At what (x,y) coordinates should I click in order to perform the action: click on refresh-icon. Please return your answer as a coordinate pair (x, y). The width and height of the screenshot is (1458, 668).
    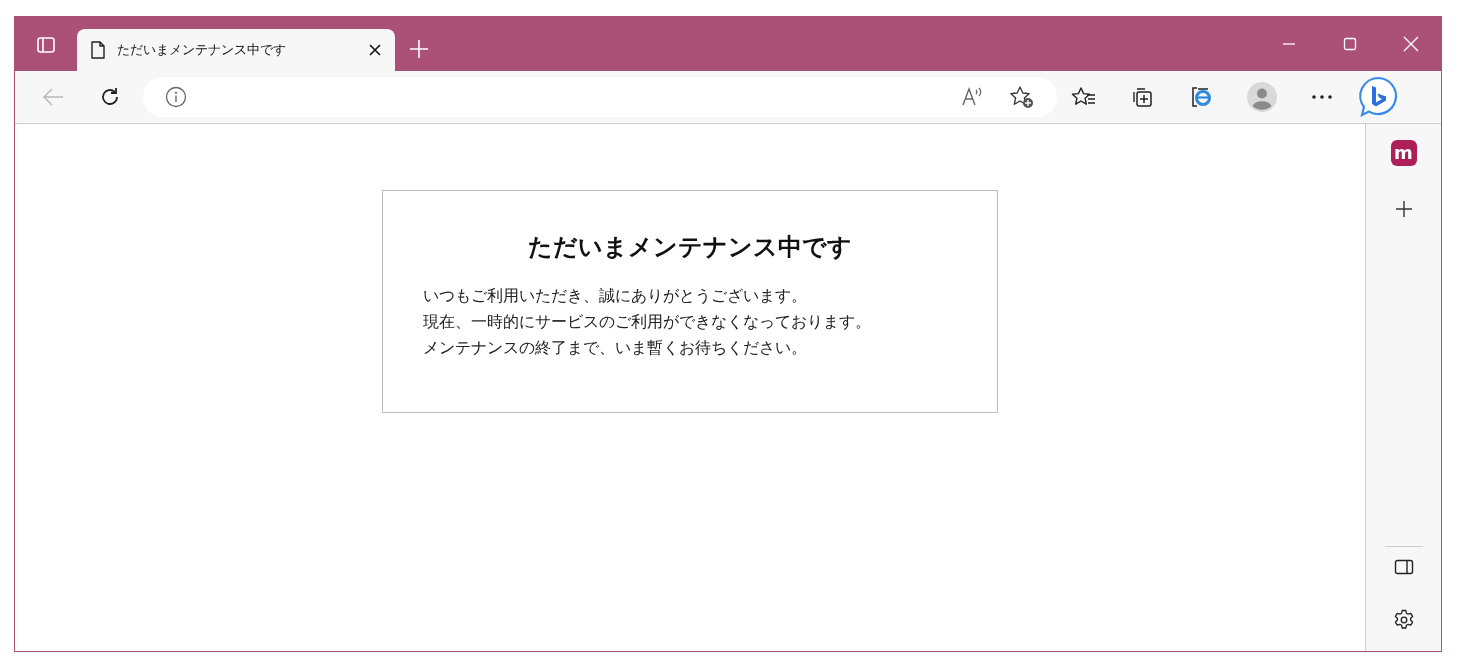
    Looking at the image, I should click on (110, 97).